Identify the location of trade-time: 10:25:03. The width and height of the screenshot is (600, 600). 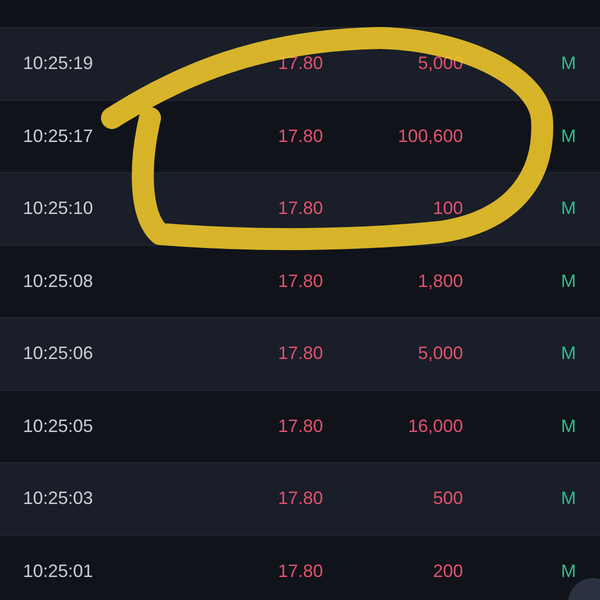
(58, 499).